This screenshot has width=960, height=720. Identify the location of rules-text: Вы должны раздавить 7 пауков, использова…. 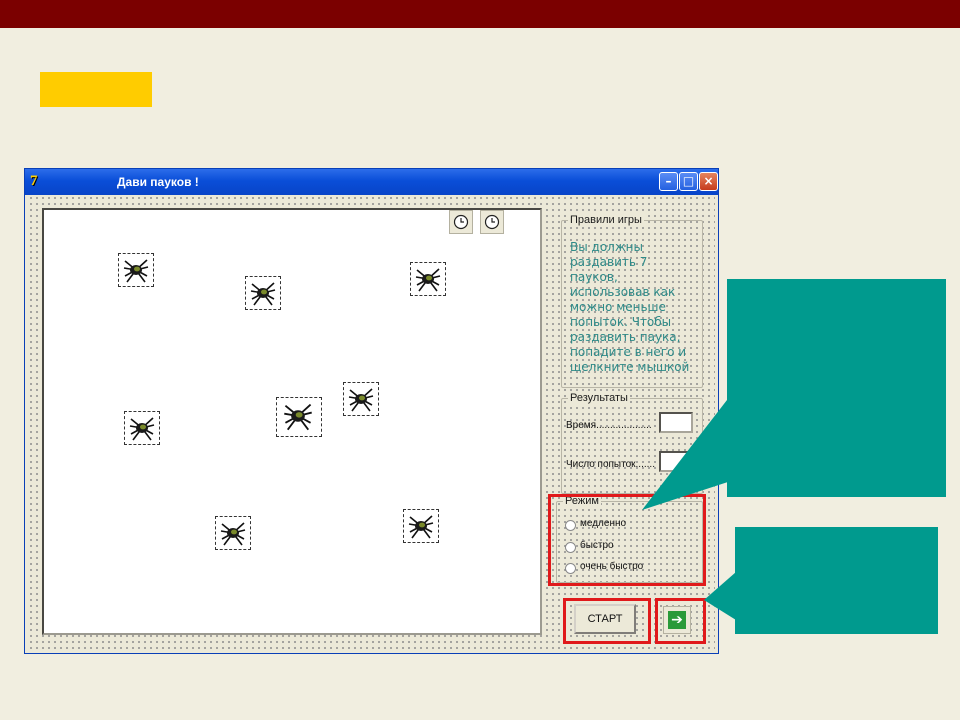
(630, 307).